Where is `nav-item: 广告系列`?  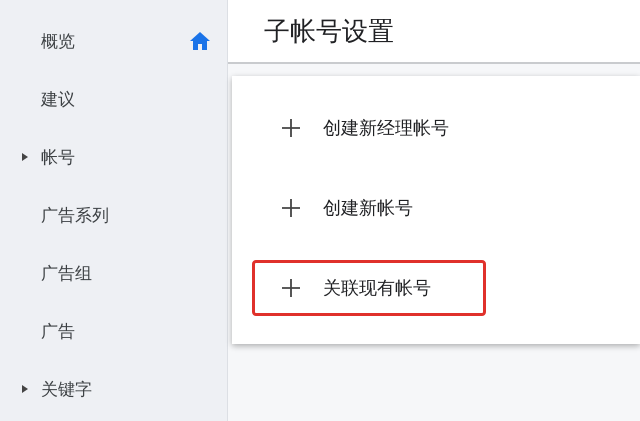
nav-item: 广告系列 is located at coordinates (113, 215).